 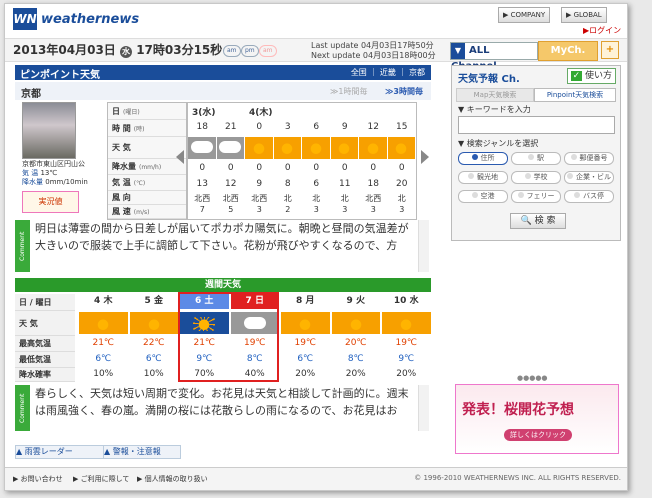 I want to click on warnings-link: ▲ 警報・注意報, so click(x=142, y=452).